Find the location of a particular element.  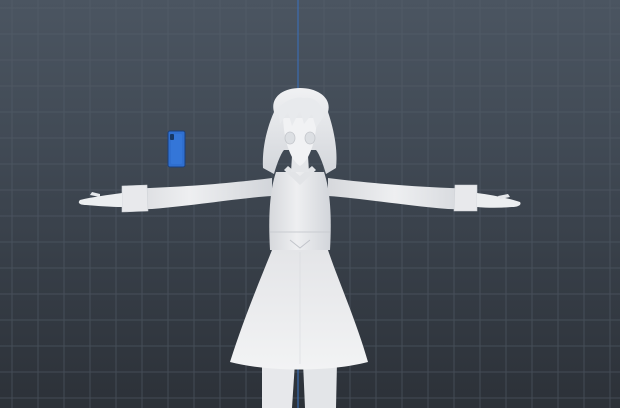

character-head is located at coordinates (299, 131).